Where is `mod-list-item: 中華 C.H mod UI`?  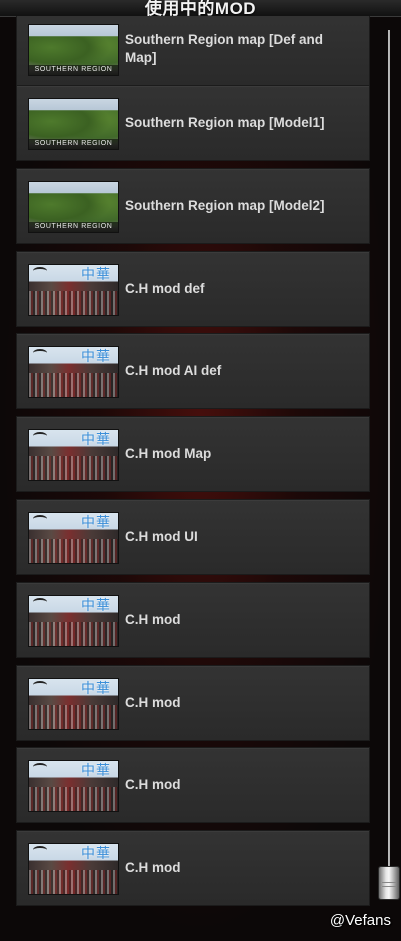
mod-list-item: 中華 C.H mod UI is located at coordinates (193, 537).